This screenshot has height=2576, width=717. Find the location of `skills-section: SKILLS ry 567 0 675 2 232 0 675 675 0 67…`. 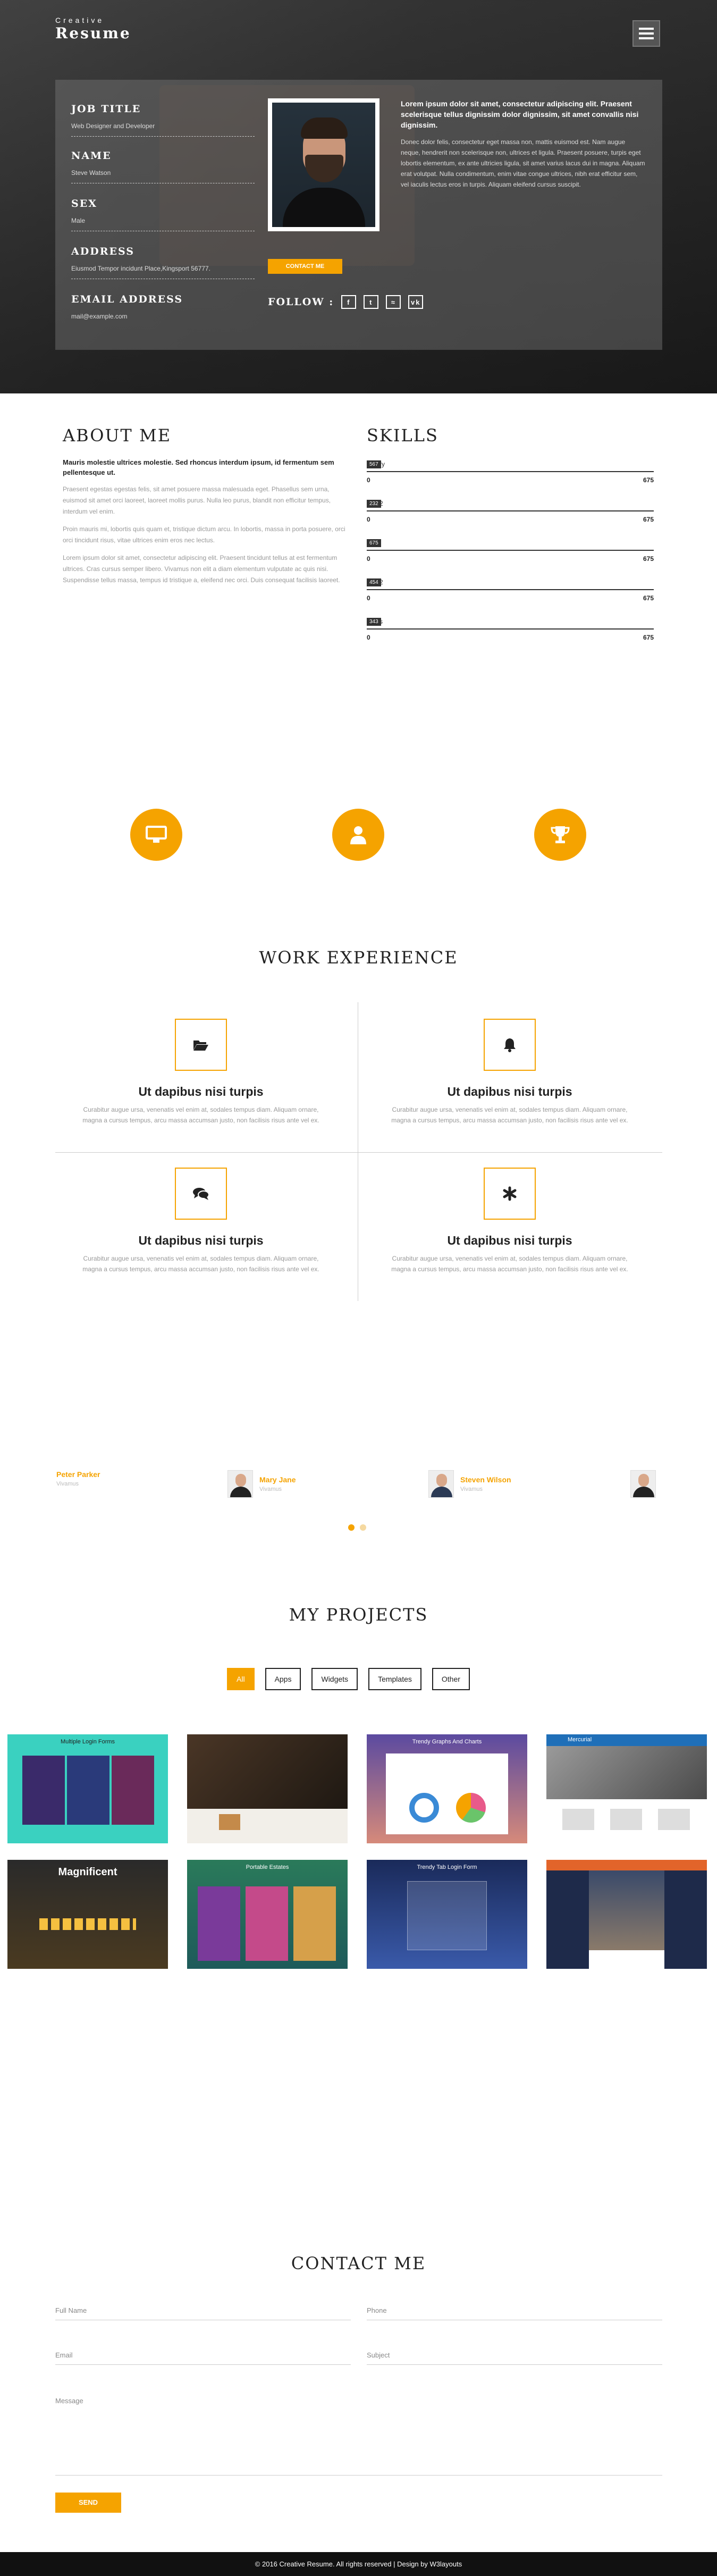

skills-section: SKILLS ry 567 0 675 2 232 0 675 675 0 67… is located at coordinates (510, 537).